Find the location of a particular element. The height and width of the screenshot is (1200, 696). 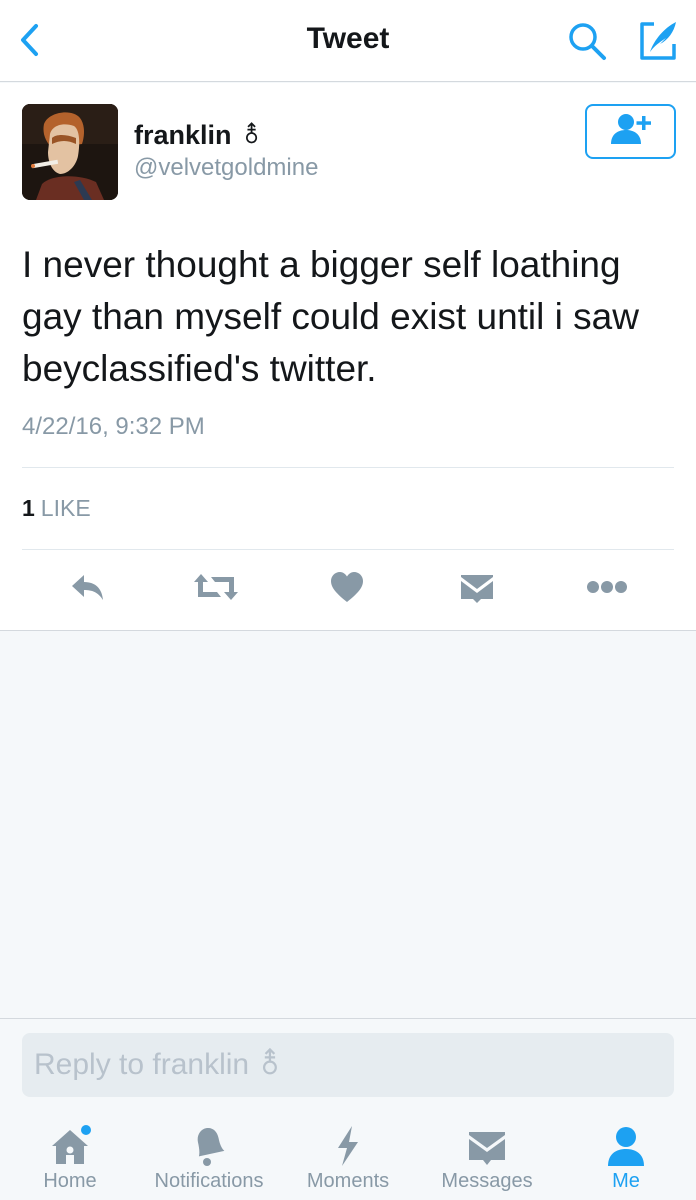

tab-label: Messages is located at coordinates (487, 1181).